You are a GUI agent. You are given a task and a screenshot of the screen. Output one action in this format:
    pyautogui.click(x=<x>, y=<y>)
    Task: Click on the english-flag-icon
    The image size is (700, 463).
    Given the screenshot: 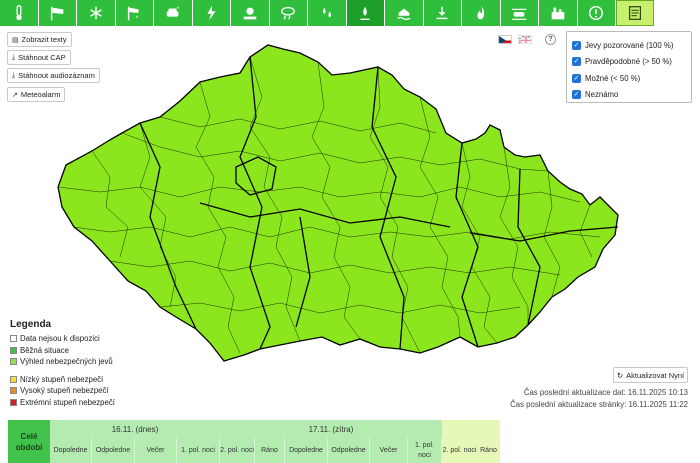 What is the action you would take?
    pyautogui.click(x=525, y=39)
    